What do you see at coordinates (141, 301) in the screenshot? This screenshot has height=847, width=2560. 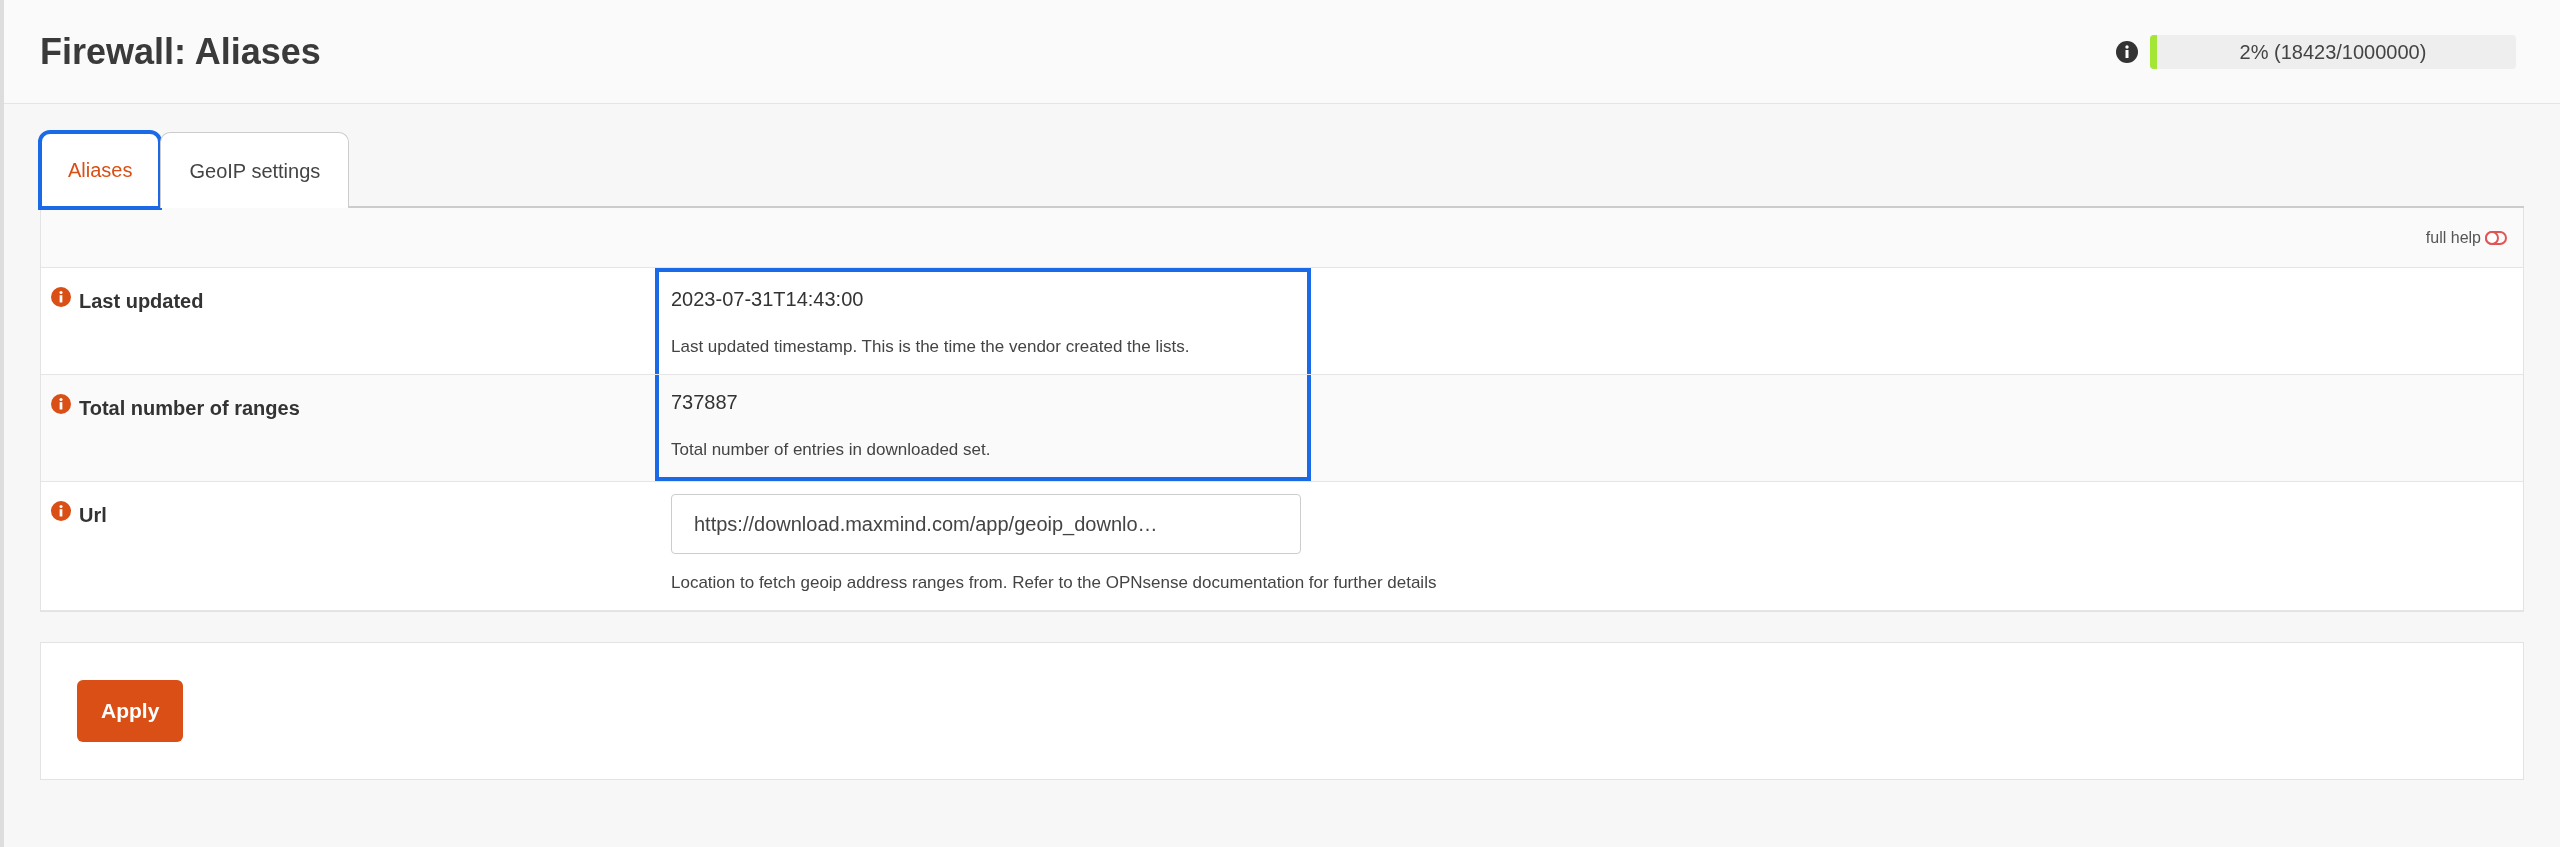 I see `field-label: Last updated` at bounding box center [141, 301].